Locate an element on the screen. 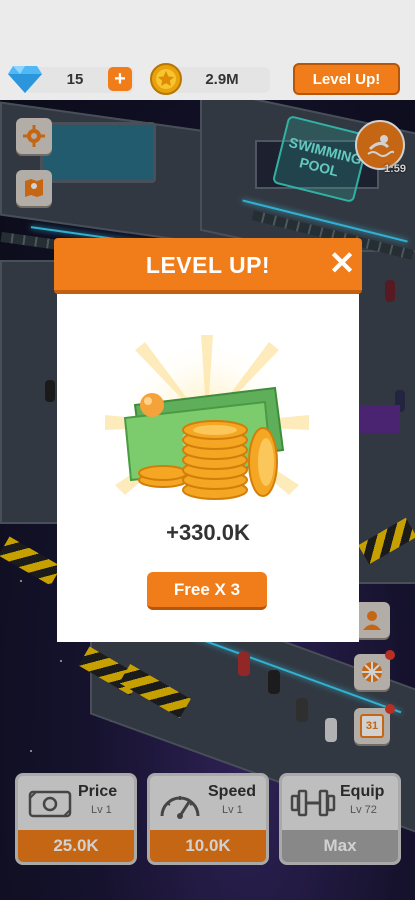  level-up-button: Level Up! is located at coordinates (346, 79).